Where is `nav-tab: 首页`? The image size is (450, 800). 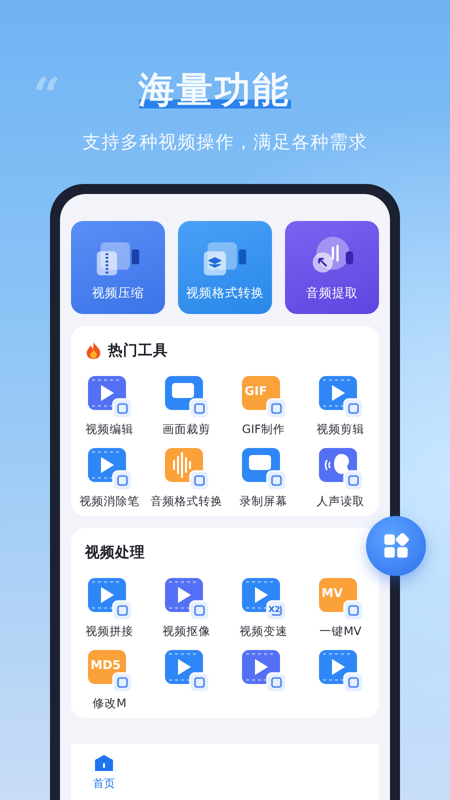 nav-tab: 首页 is located at coordinates (104, 783).